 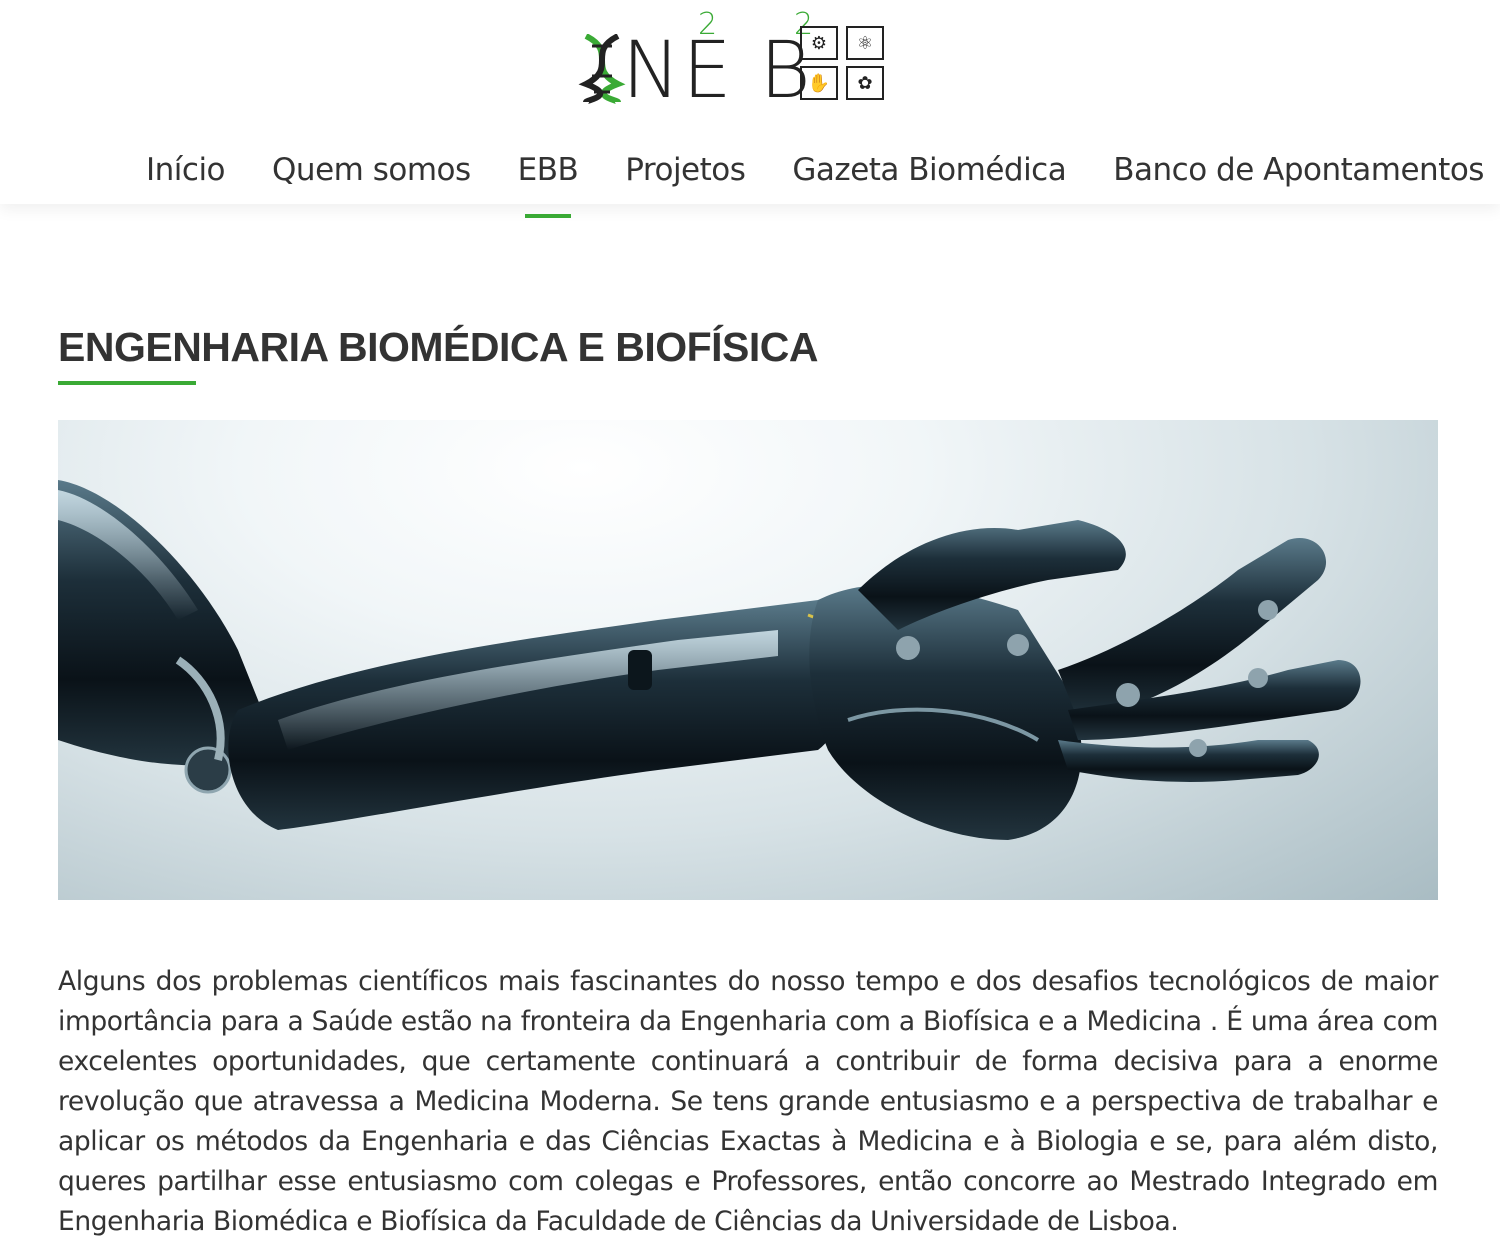 I want to click on gears-icon: ⚙, so click(x=819, y=43).